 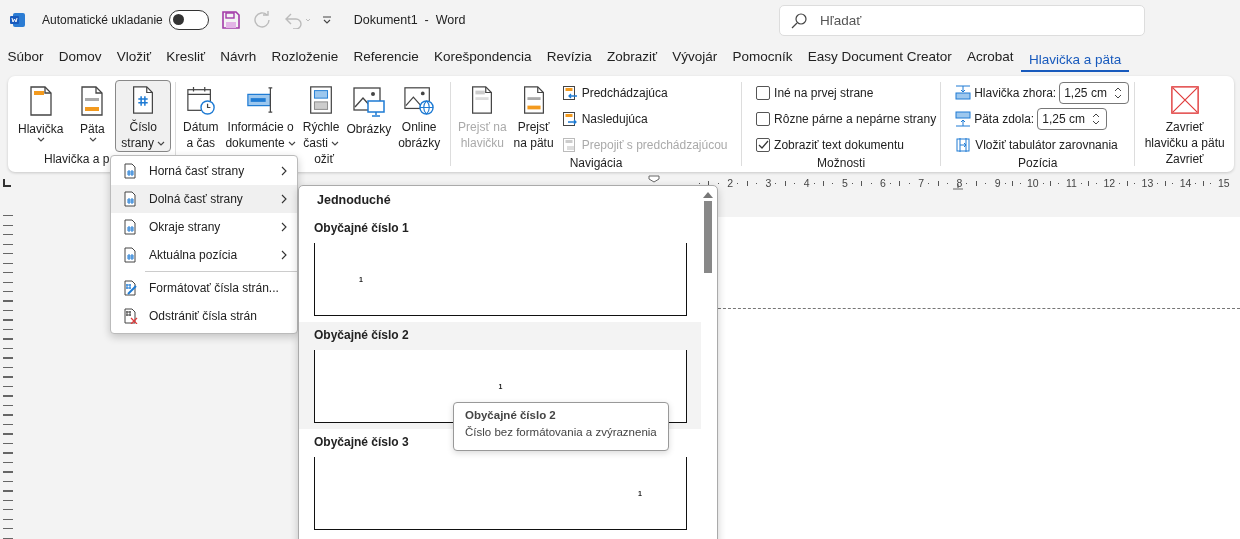 I want to click on ruler-number: 12, so click(x=1109, y=183).